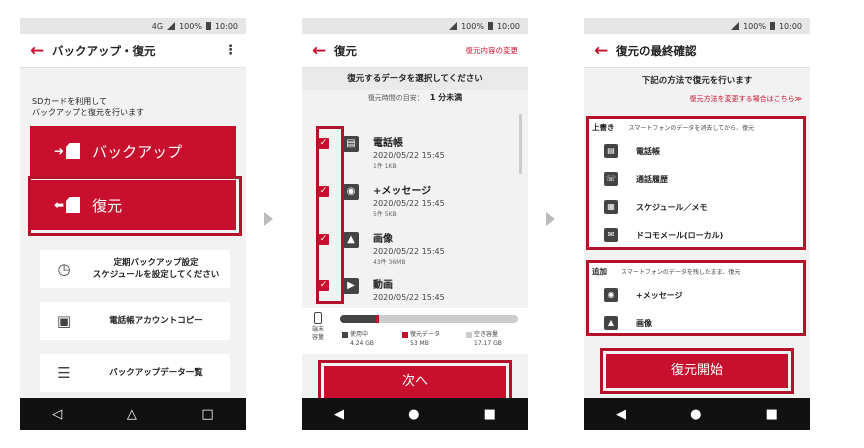 Image resolution: width=864 pixels, height=448 pixels. Describe the element at coordinates (156, 321) in the screenshot. I see `menu-item-label: 電話帳アカウントコピー` at that location.